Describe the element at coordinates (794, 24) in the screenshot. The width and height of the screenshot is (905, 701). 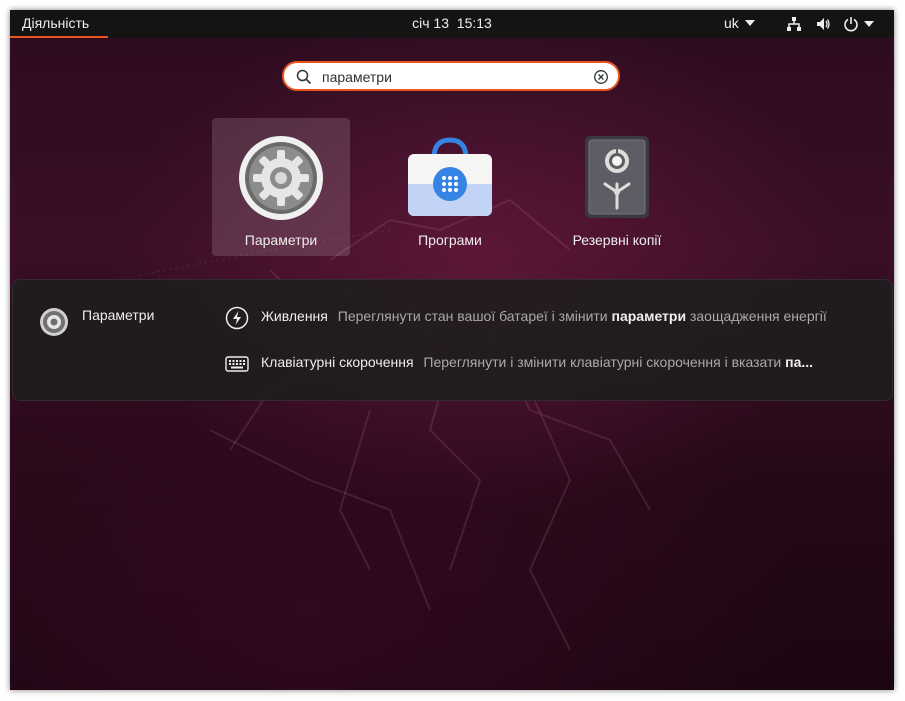
I see `network-icon` at that location.